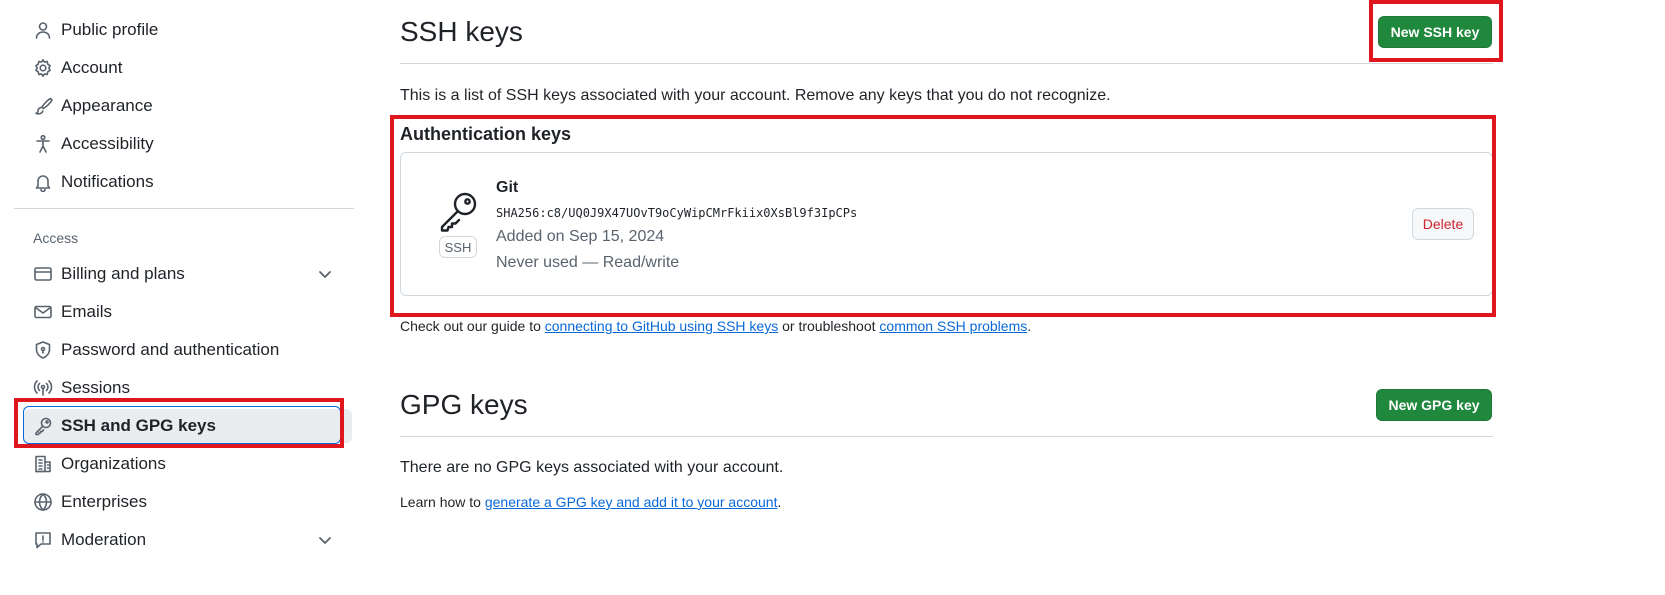  What do you see at coordinates (472, 326) in the screenshot?
I see `guide-prefix: Check out our guide to` at bounding box center [472, 326].